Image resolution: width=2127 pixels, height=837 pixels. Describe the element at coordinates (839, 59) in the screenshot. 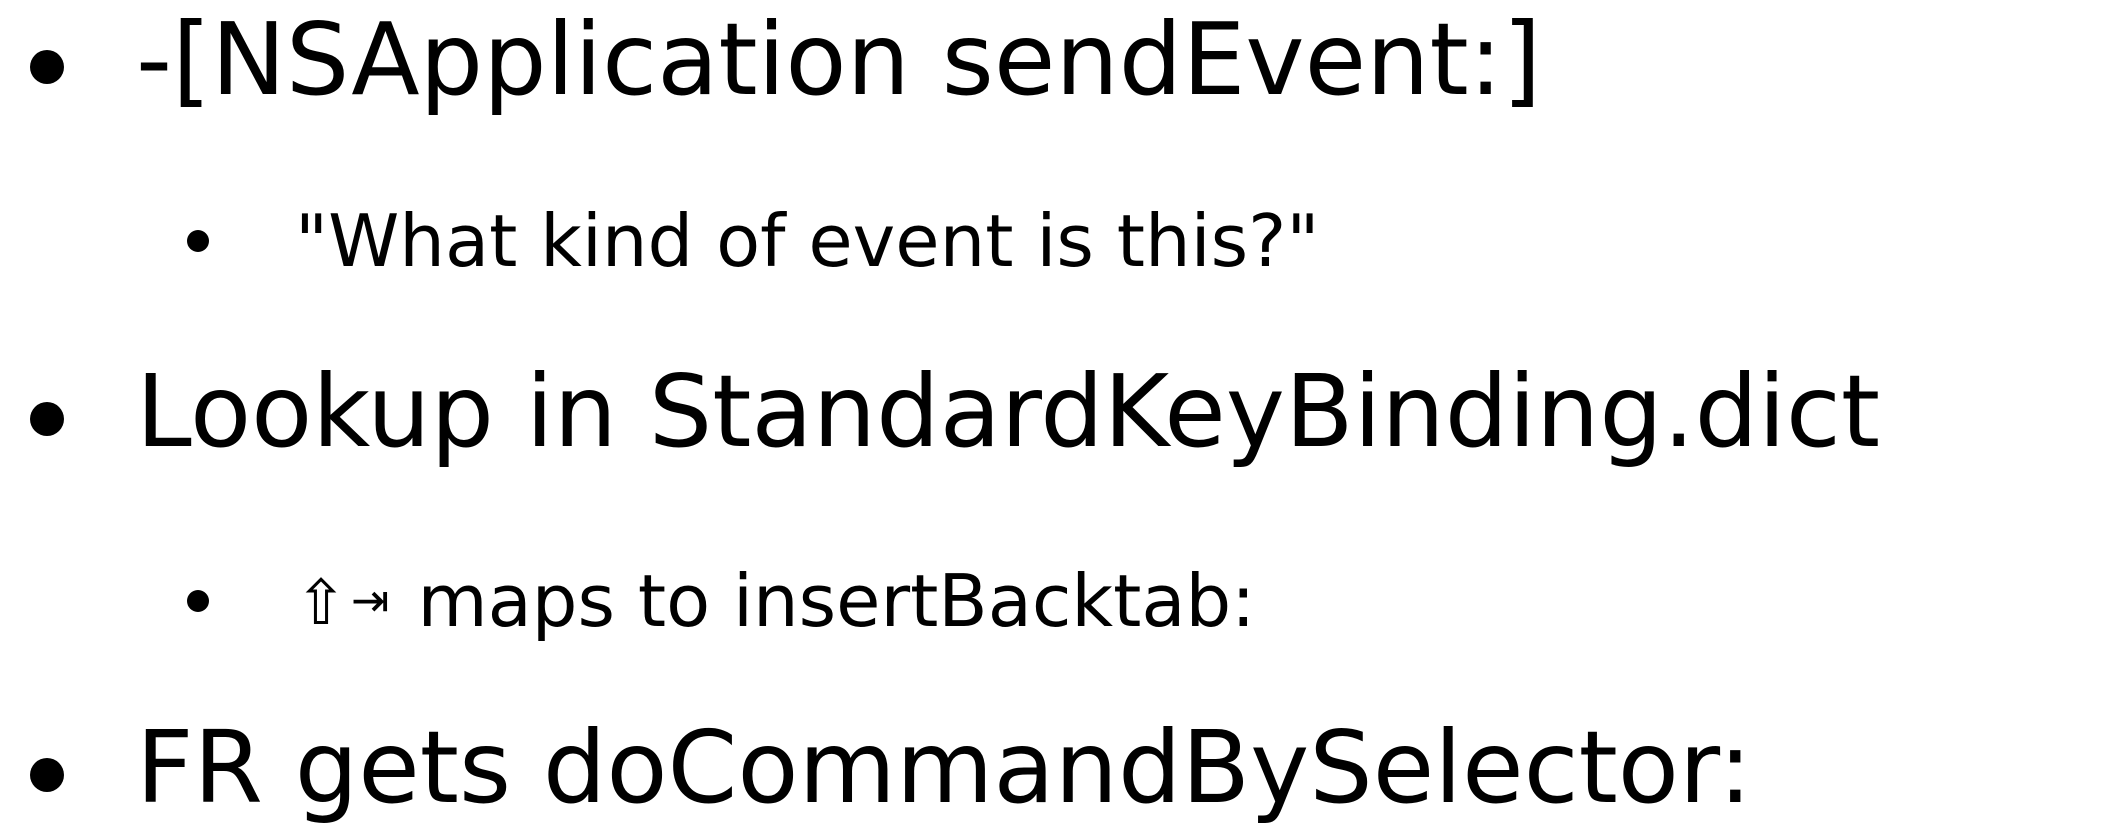

I see `bullet-text: -[NSApplication sendEvent:]` at that location.